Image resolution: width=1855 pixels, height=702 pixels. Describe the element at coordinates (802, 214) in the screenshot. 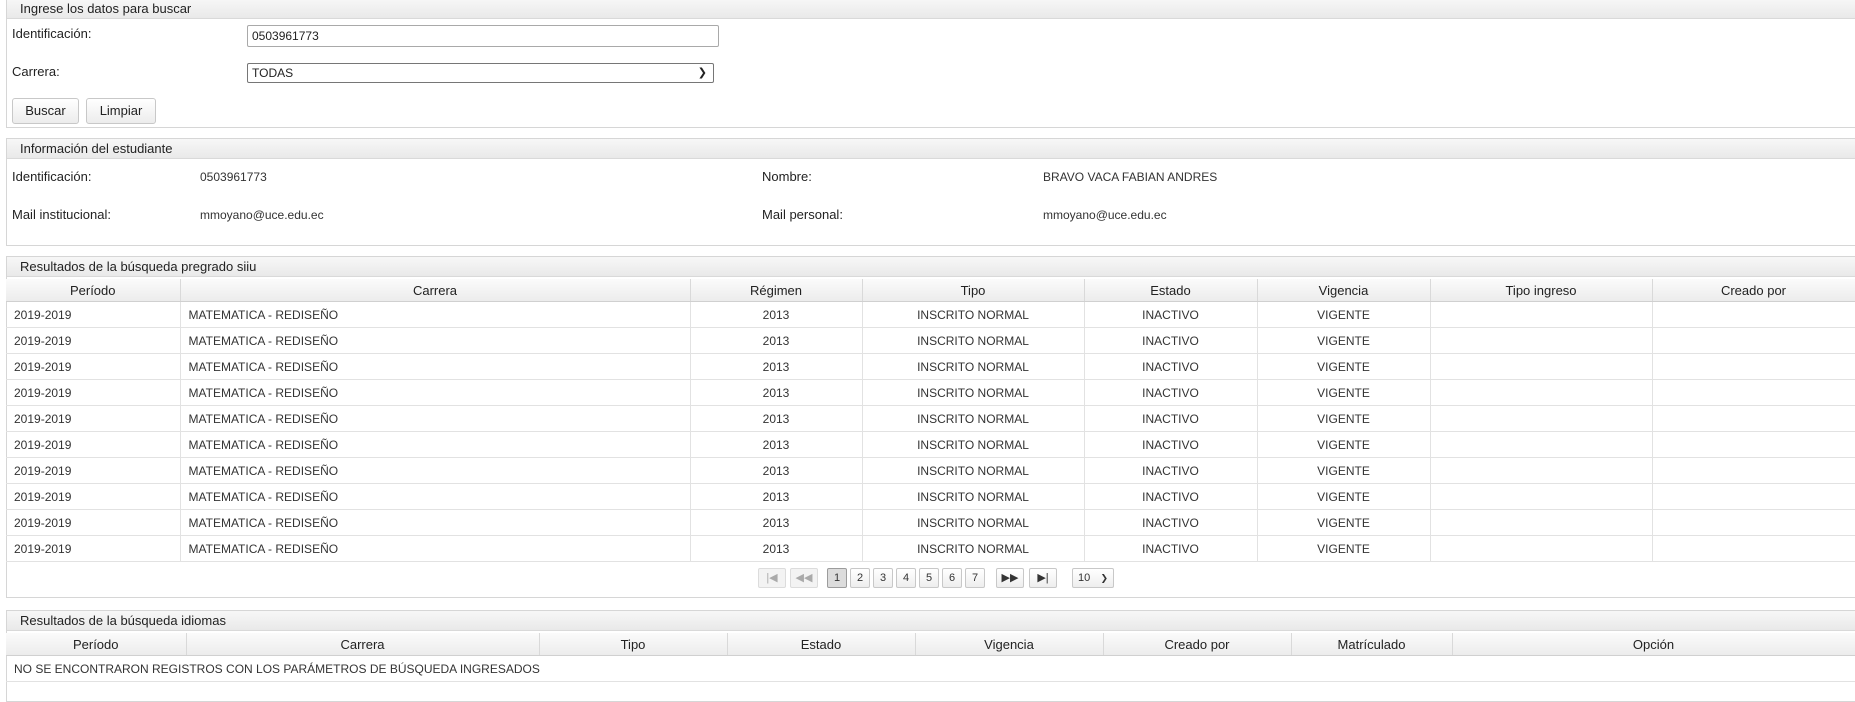

I see `student-mail-pers-label: Mail personal:` at that location.